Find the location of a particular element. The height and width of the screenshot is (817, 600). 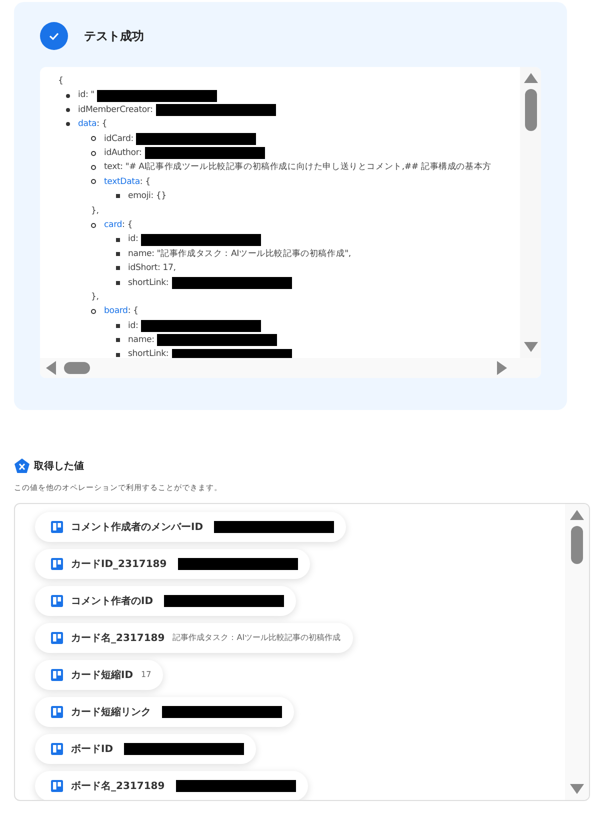

json-line: idAuthor: is located at coordinates (123, 153).